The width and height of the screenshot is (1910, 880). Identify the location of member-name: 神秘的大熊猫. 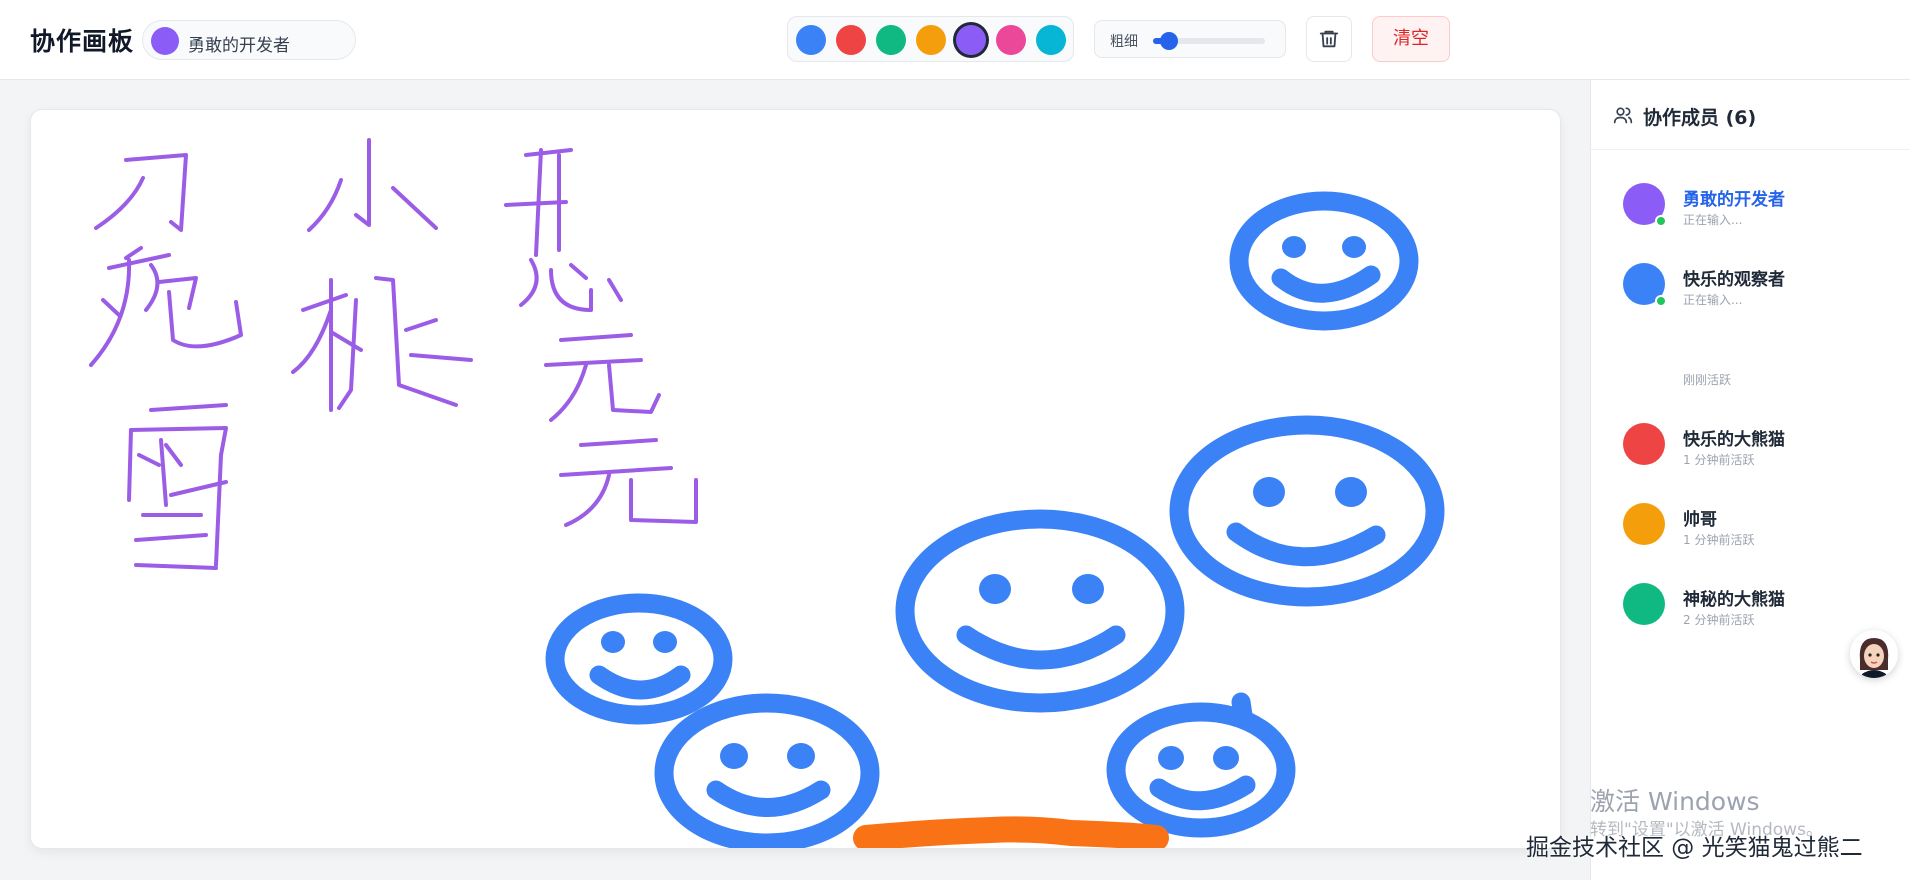
(1734, 600).